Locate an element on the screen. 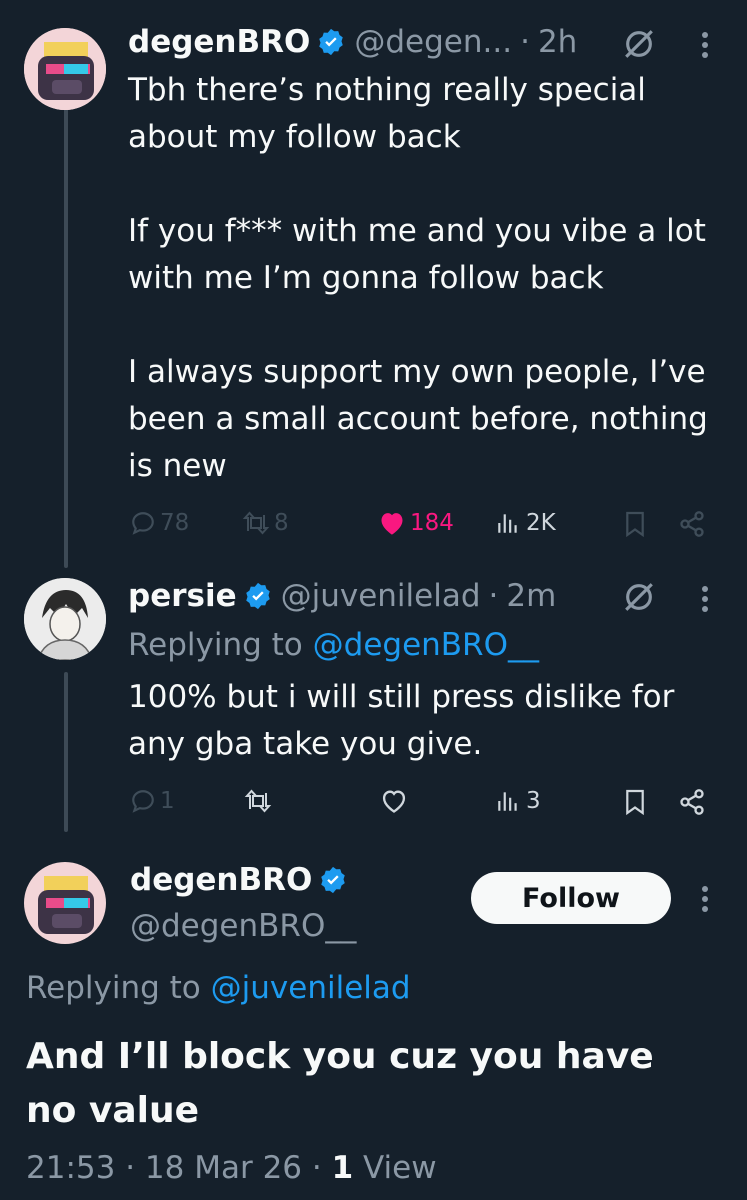 Image resolution: width=747 pixels, height=1200 pixels. display-name-text: degenBRO is located at coordinates (221, 880).